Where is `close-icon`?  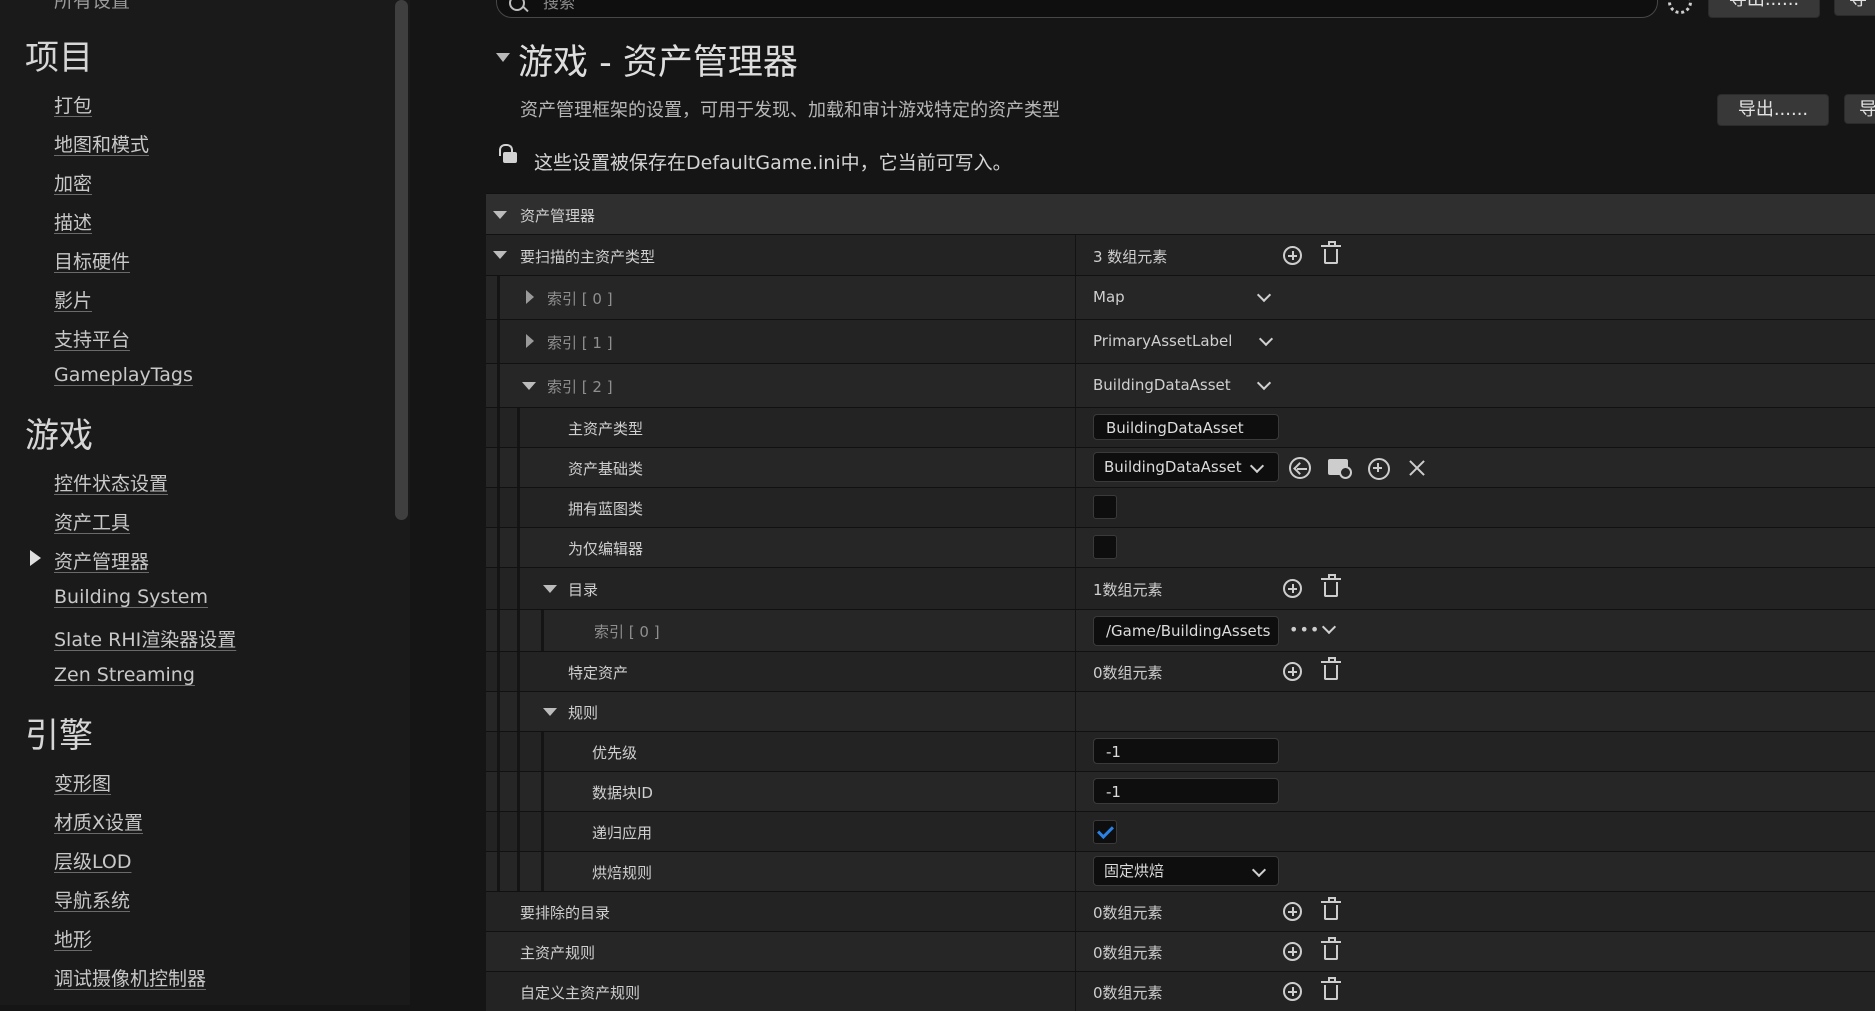
close-icon is located at coordinates (1417, 468).